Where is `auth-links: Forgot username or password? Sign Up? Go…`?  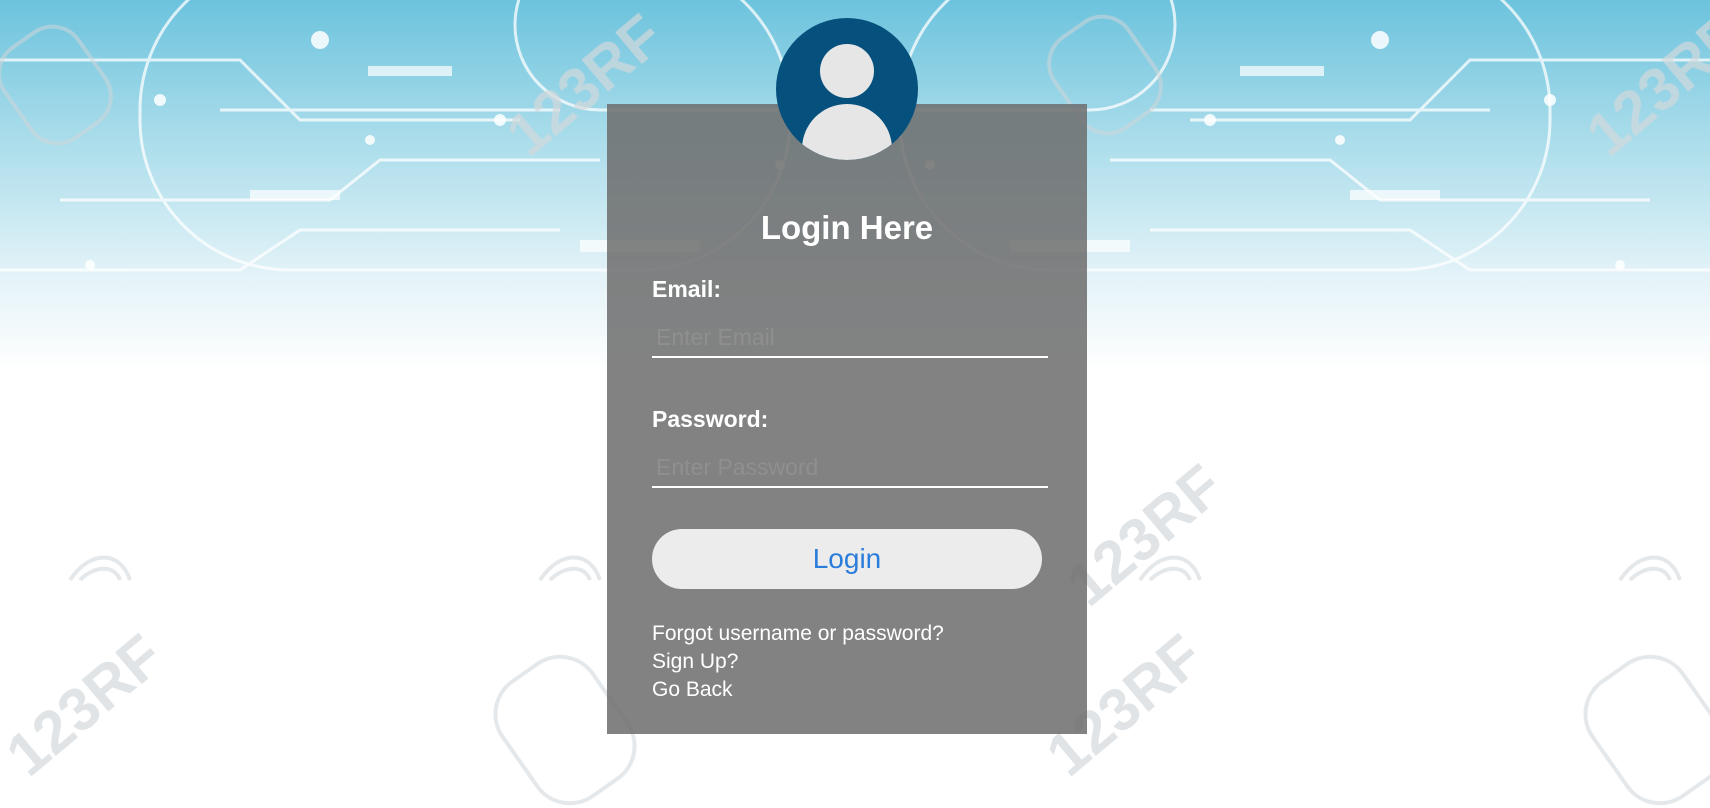 auth-links: Forgot username or password? Sign Up? Go… is located at coordinates (798, 662).